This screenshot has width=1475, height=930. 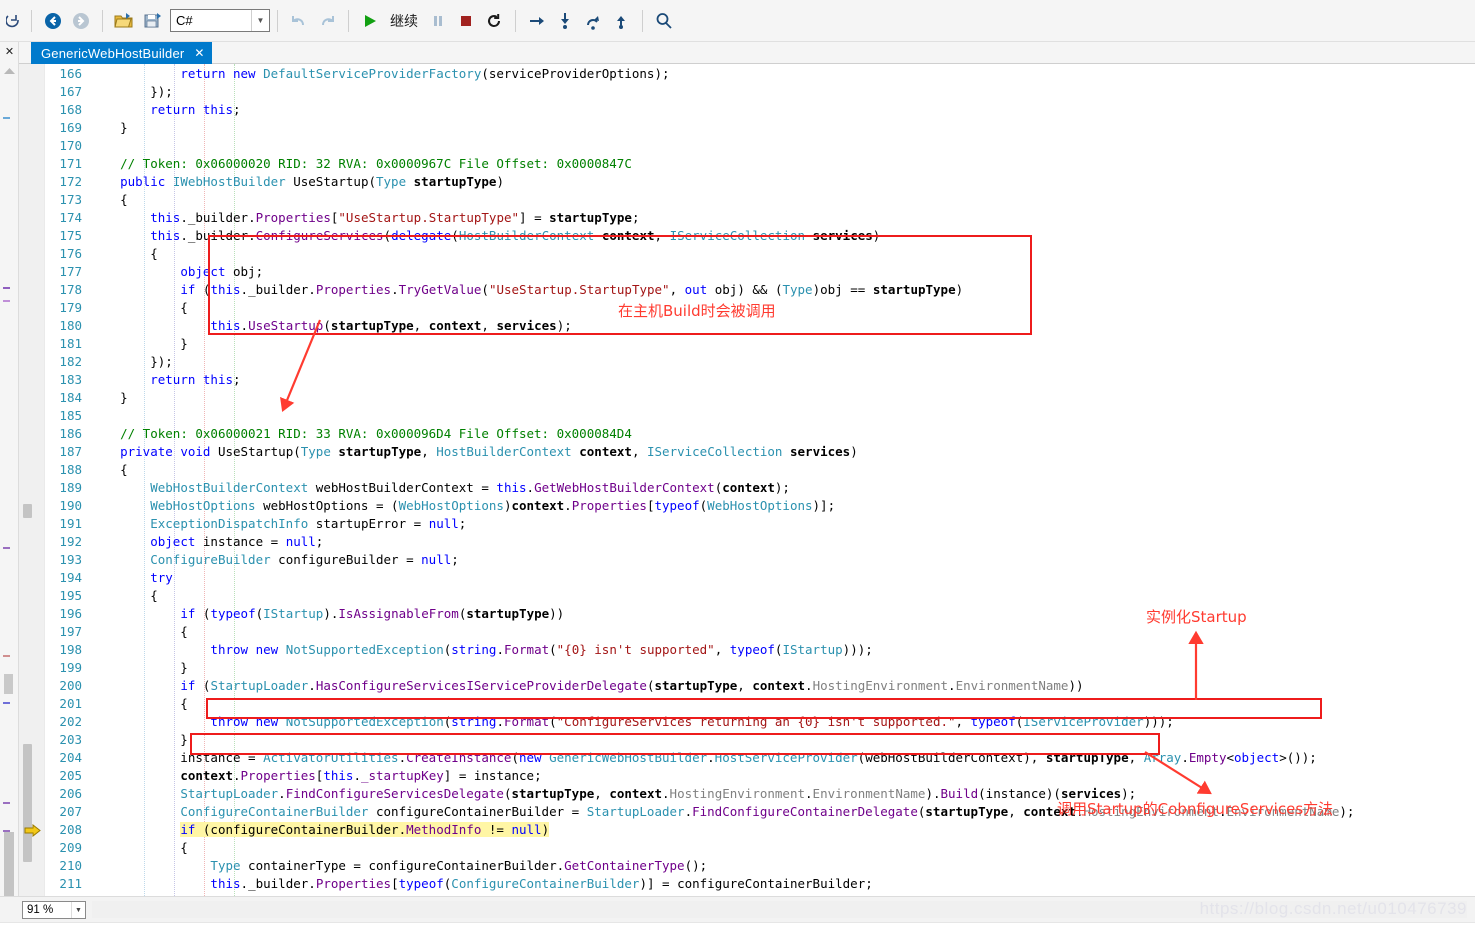 What do you see at coordinates (760, 272) in the screenshot?
I see `code-line: 177 object obj;` at bounding box center [760, 272].